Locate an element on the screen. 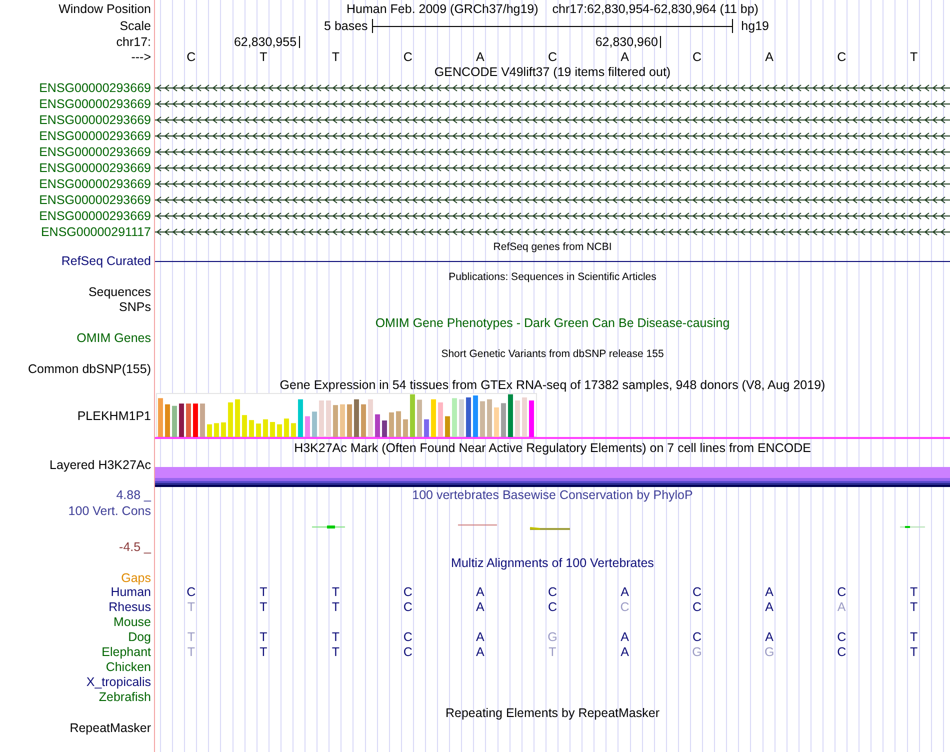 The height and width of the screenshot is (752, 950). track-label: chr17: is located at coordinates (133, 42).